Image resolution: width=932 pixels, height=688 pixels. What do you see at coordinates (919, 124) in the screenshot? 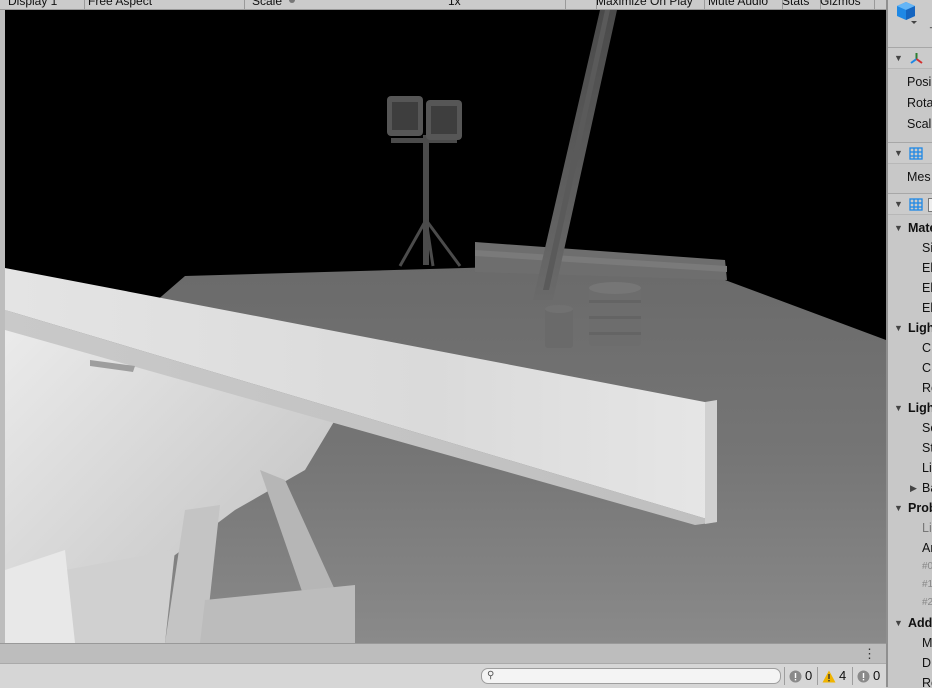
I see `scale-label-inspector: Scal` at bounding box center [919, 124].